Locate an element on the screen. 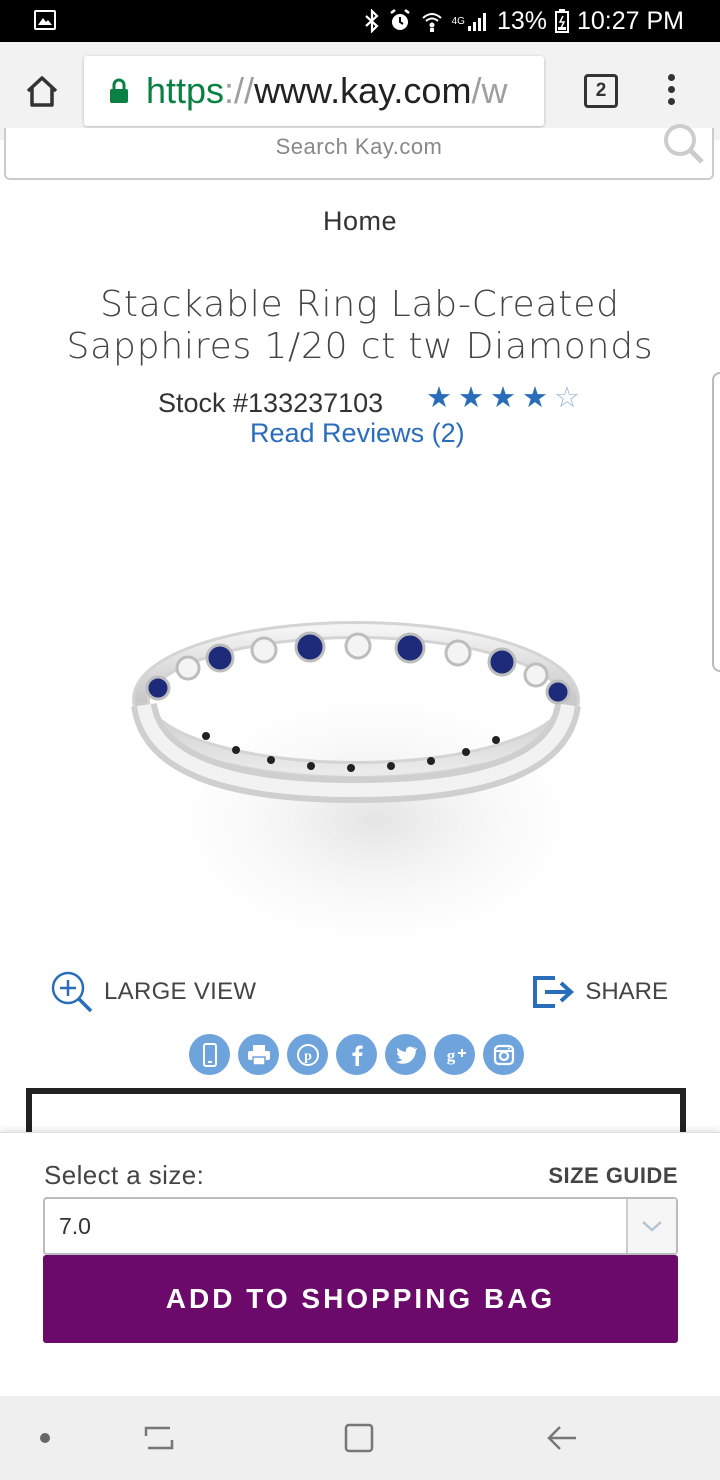  share-icon is located at coordinates (554, 992).